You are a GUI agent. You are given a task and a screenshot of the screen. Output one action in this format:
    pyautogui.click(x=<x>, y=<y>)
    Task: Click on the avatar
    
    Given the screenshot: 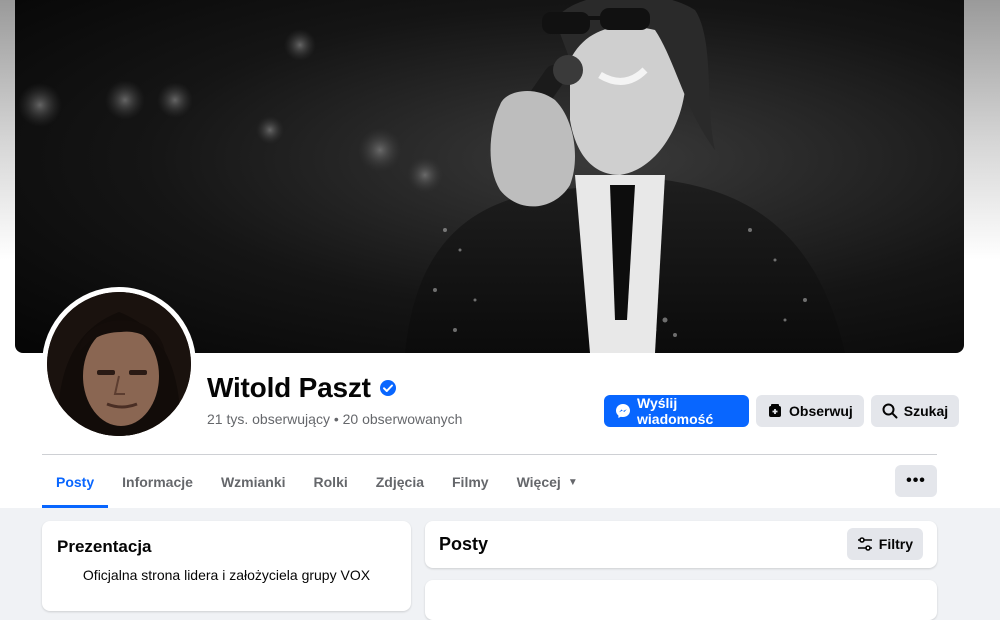 What is the action you would take?
    pyautogui.click(x=119, y=364)
    